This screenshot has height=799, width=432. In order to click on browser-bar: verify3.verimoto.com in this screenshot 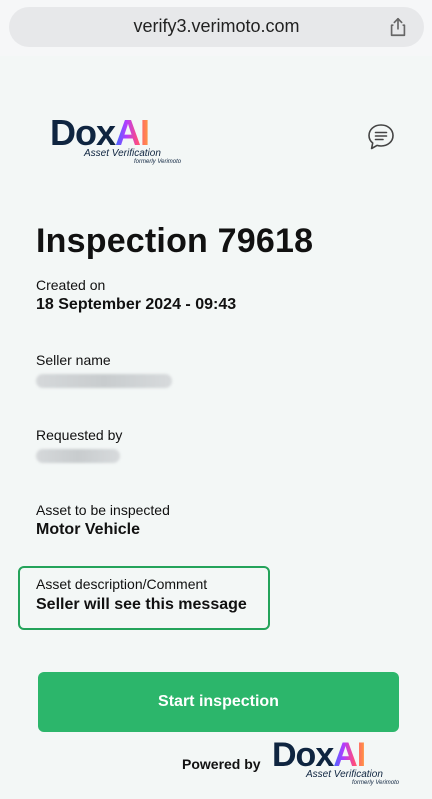, I will do `click(216, 28)`.